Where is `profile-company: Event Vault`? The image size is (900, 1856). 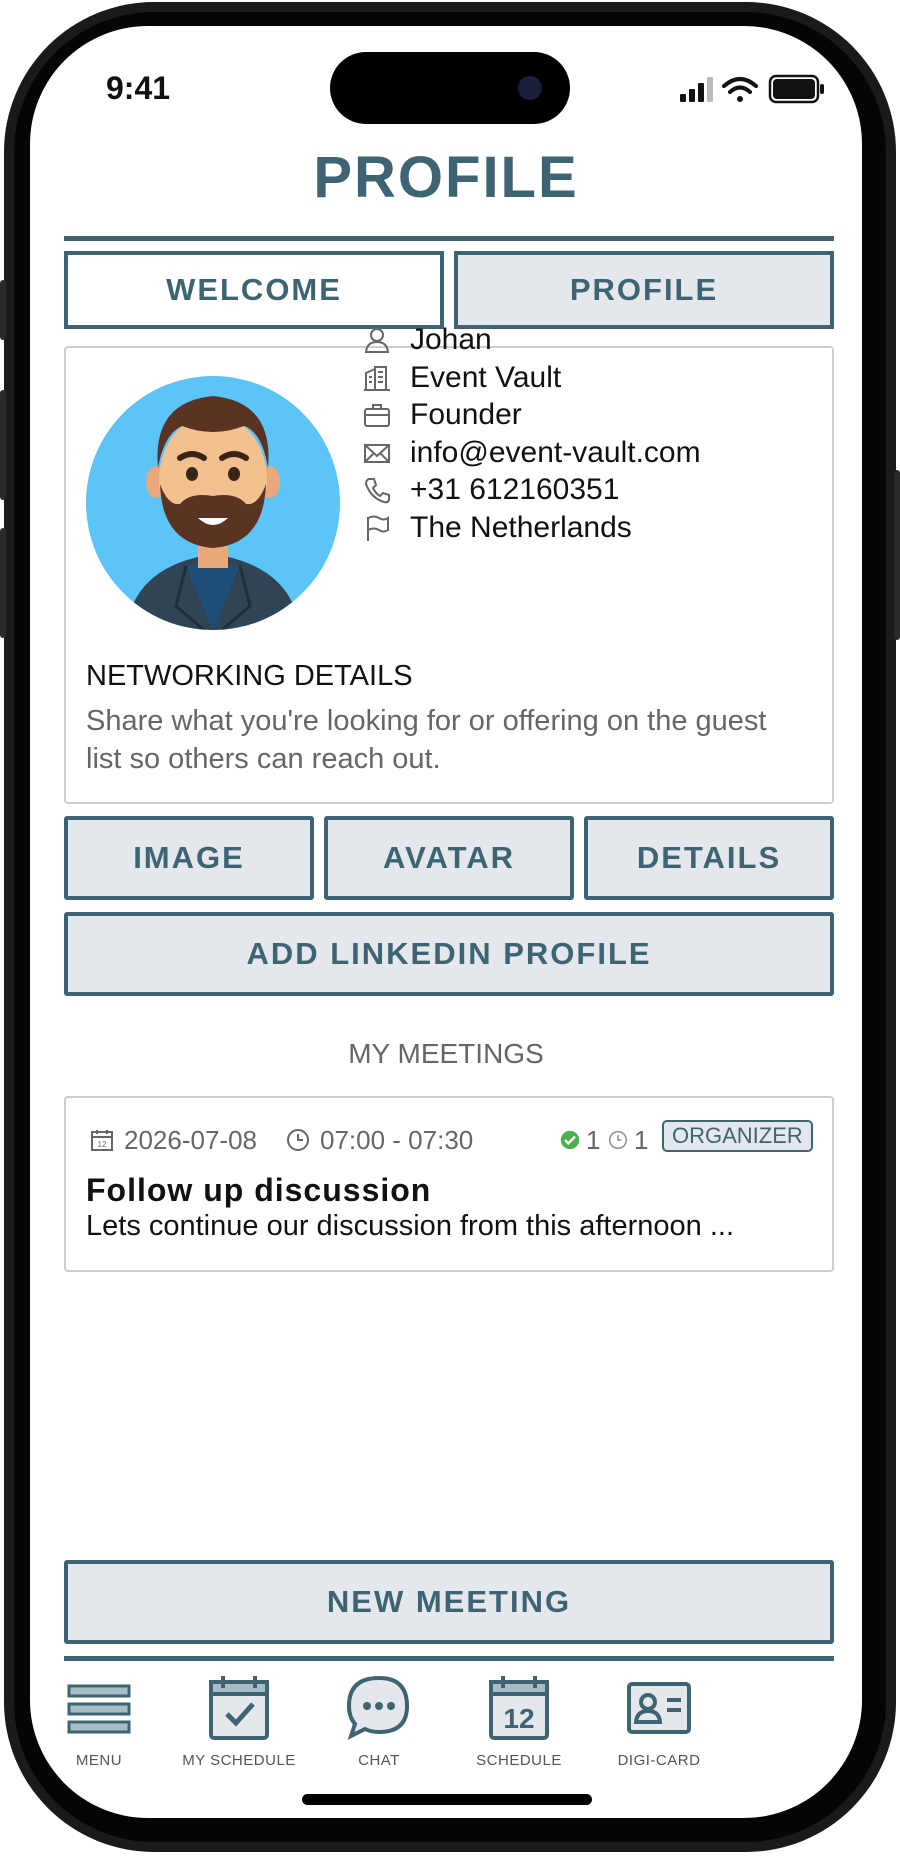 profile-company: Event Vault is located at coordinates (486, 377).